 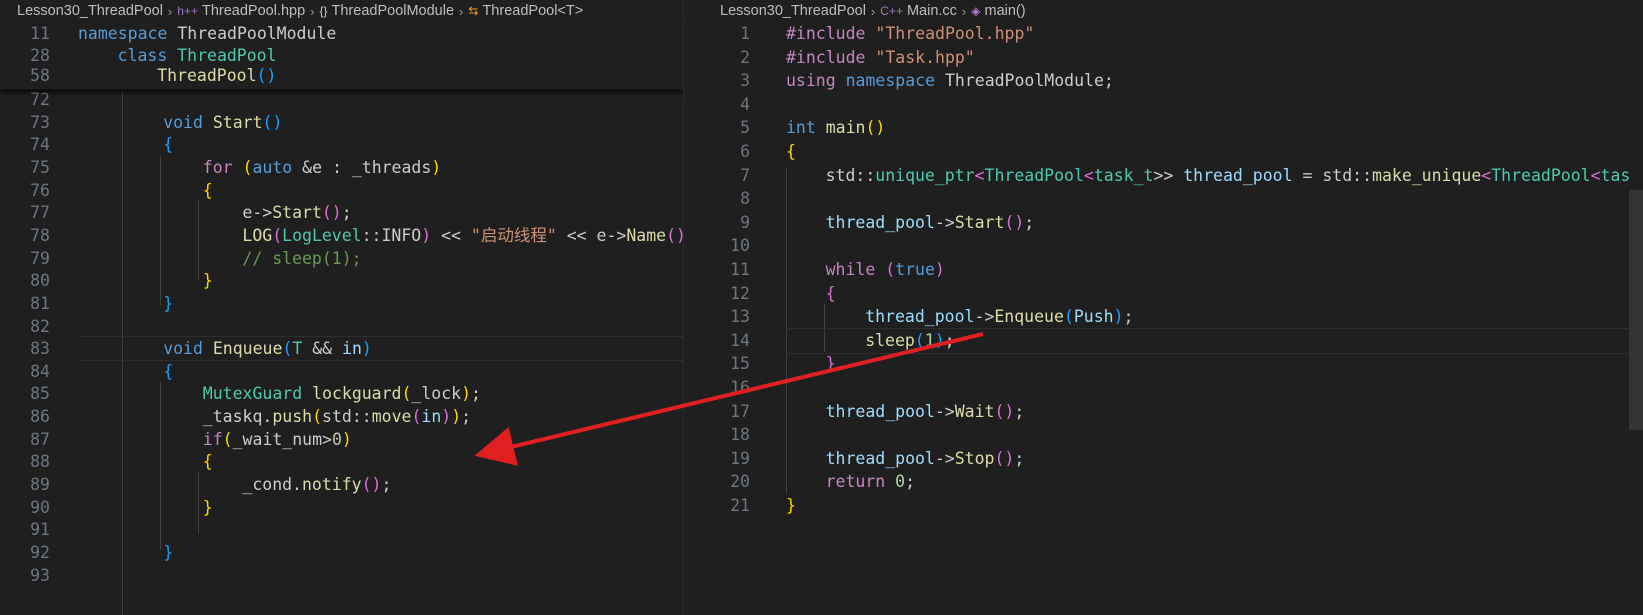 What do you see at coordinates (341, 576) in the screenshot?
I see `code-line: 93` at bounding box center [341, 576].